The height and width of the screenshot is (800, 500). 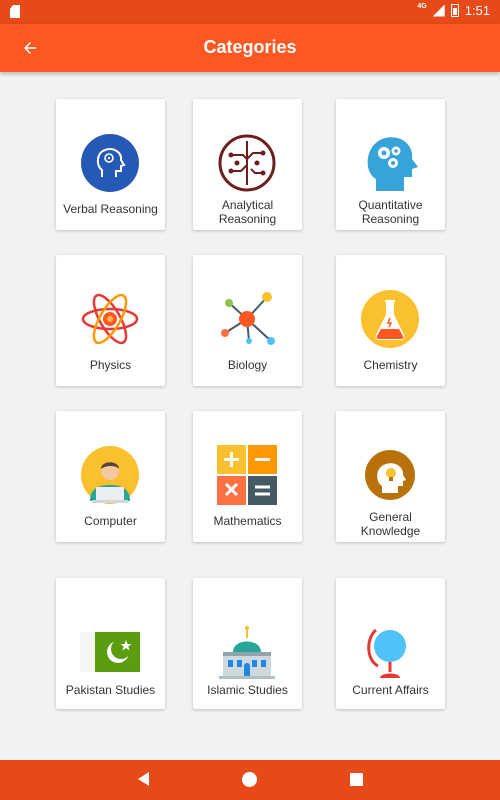 I want to click on category-islamic-studies: Islamic Studies, so click(x=247, y=643).